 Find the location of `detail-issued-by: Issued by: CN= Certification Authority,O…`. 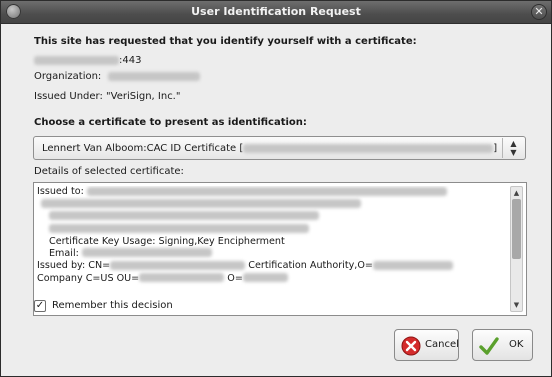

detail-issued-by: Issued by: CN= Certification Authority,O… is located at coordinates (272, 266).